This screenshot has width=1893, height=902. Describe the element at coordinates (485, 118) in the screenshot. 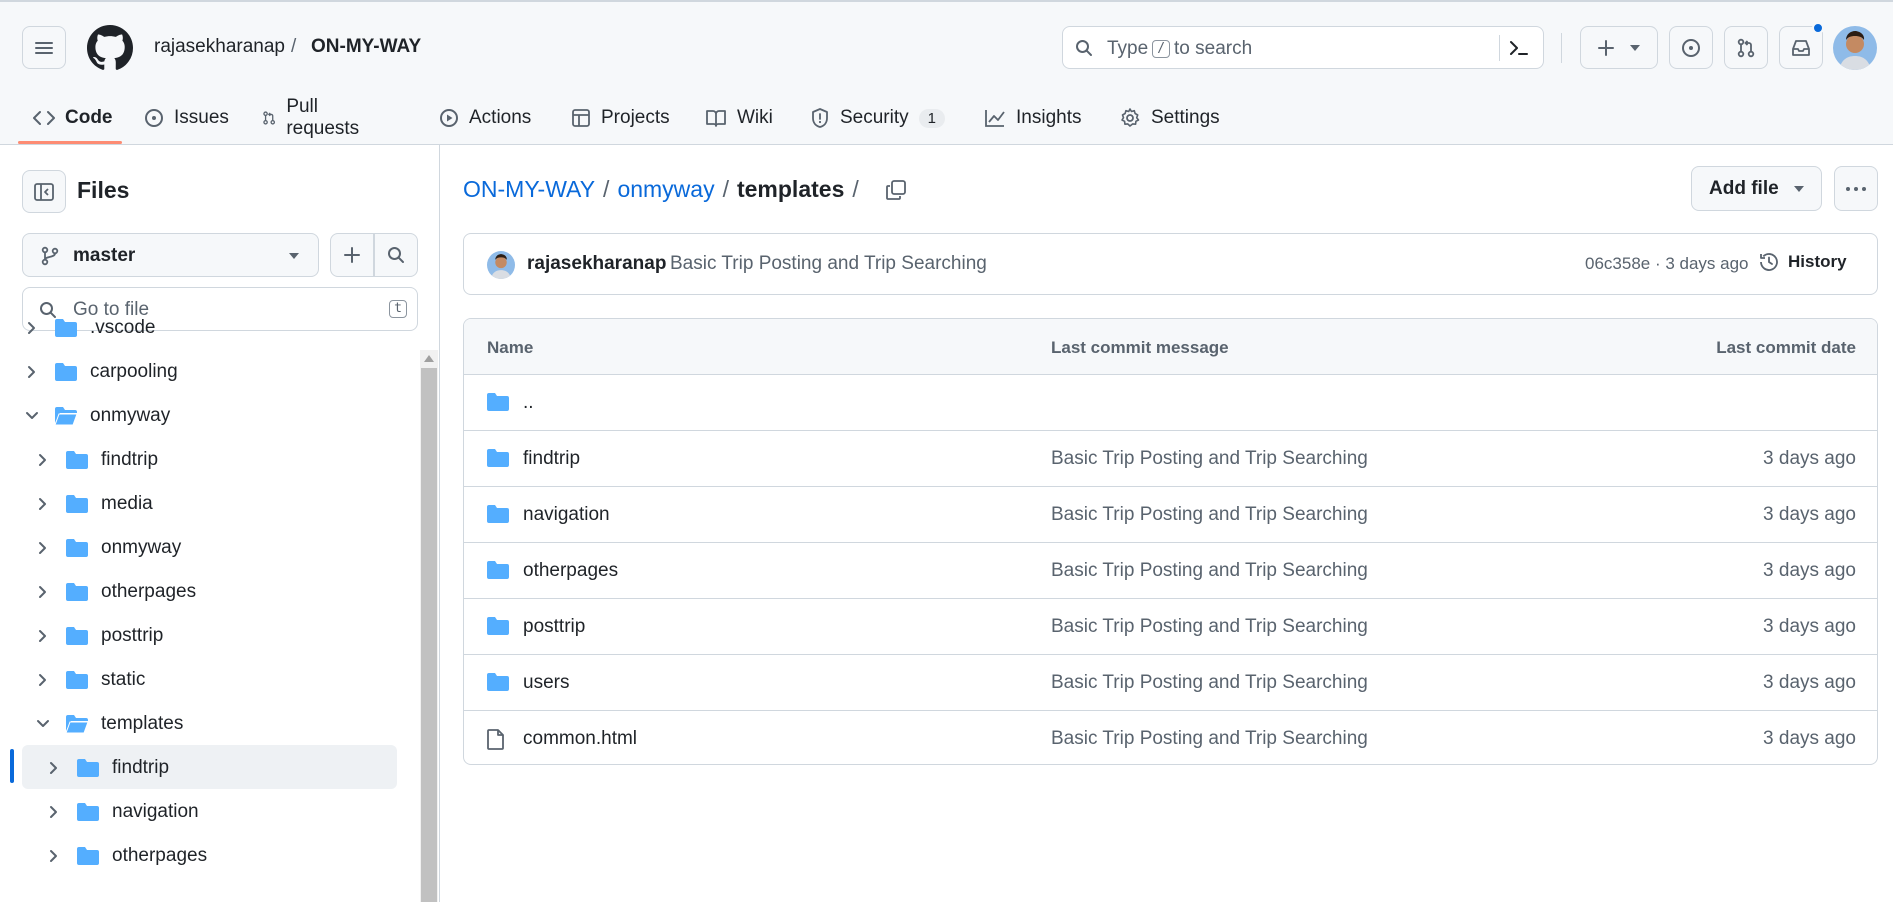

I see `tab-actions: Actions` at that location.